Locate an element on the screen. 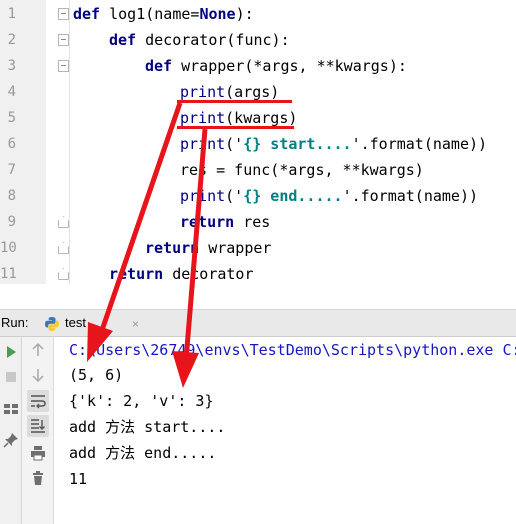 This screenshot has height=524, width=516. code-line-7: 7 res = func(*args, **kwargs) is located at coordinates (258, 170).